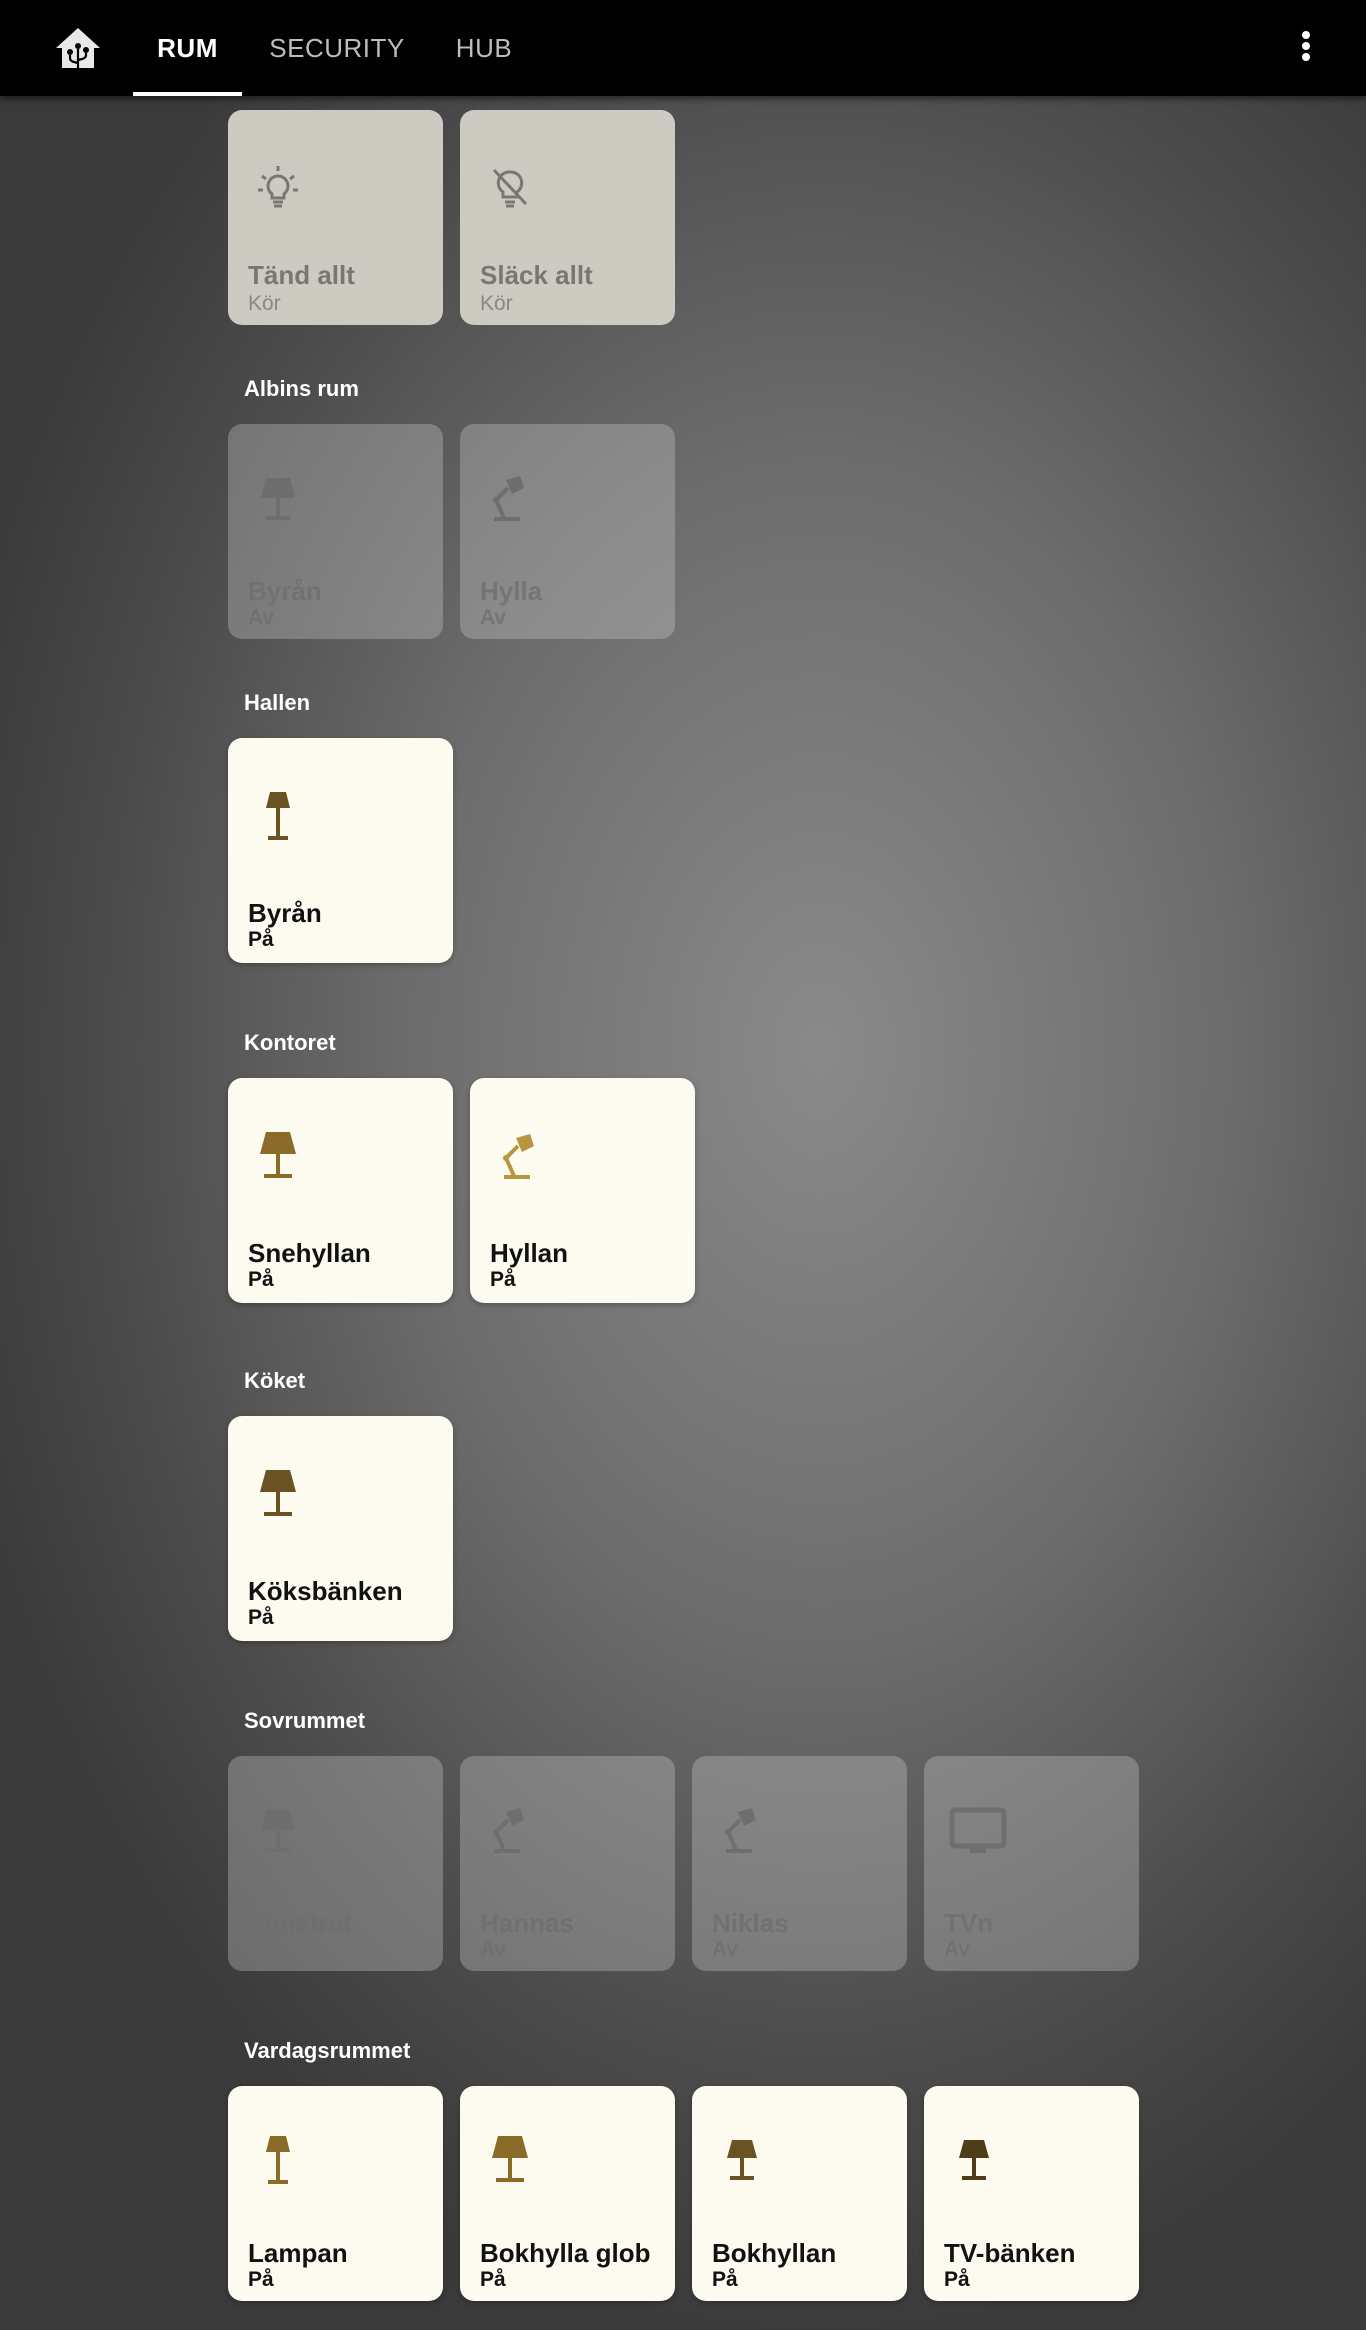  I want to click on lightbulb-off-outline-icon, so click(510, 188).